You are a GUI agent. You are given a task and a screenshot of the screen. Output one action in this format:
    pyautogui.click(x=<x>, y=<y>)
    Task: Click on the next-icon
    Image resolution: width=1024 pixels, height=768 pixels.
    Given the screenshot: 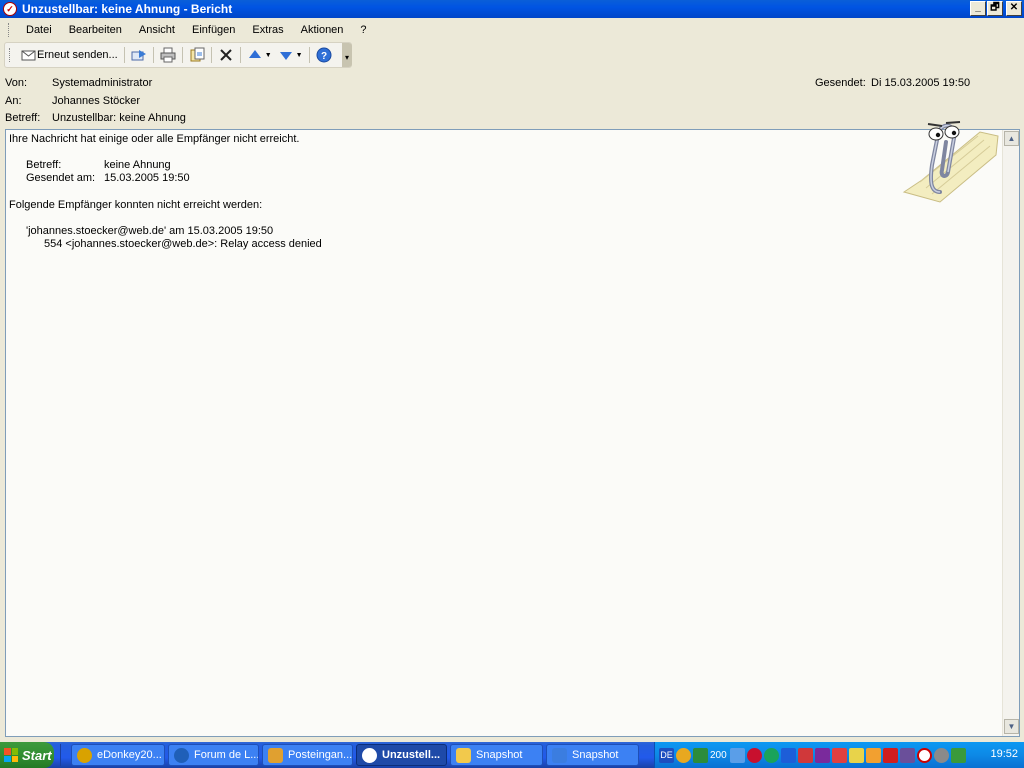 What is the action you would take?
    pyautogui.click(x=285, y=56)
    